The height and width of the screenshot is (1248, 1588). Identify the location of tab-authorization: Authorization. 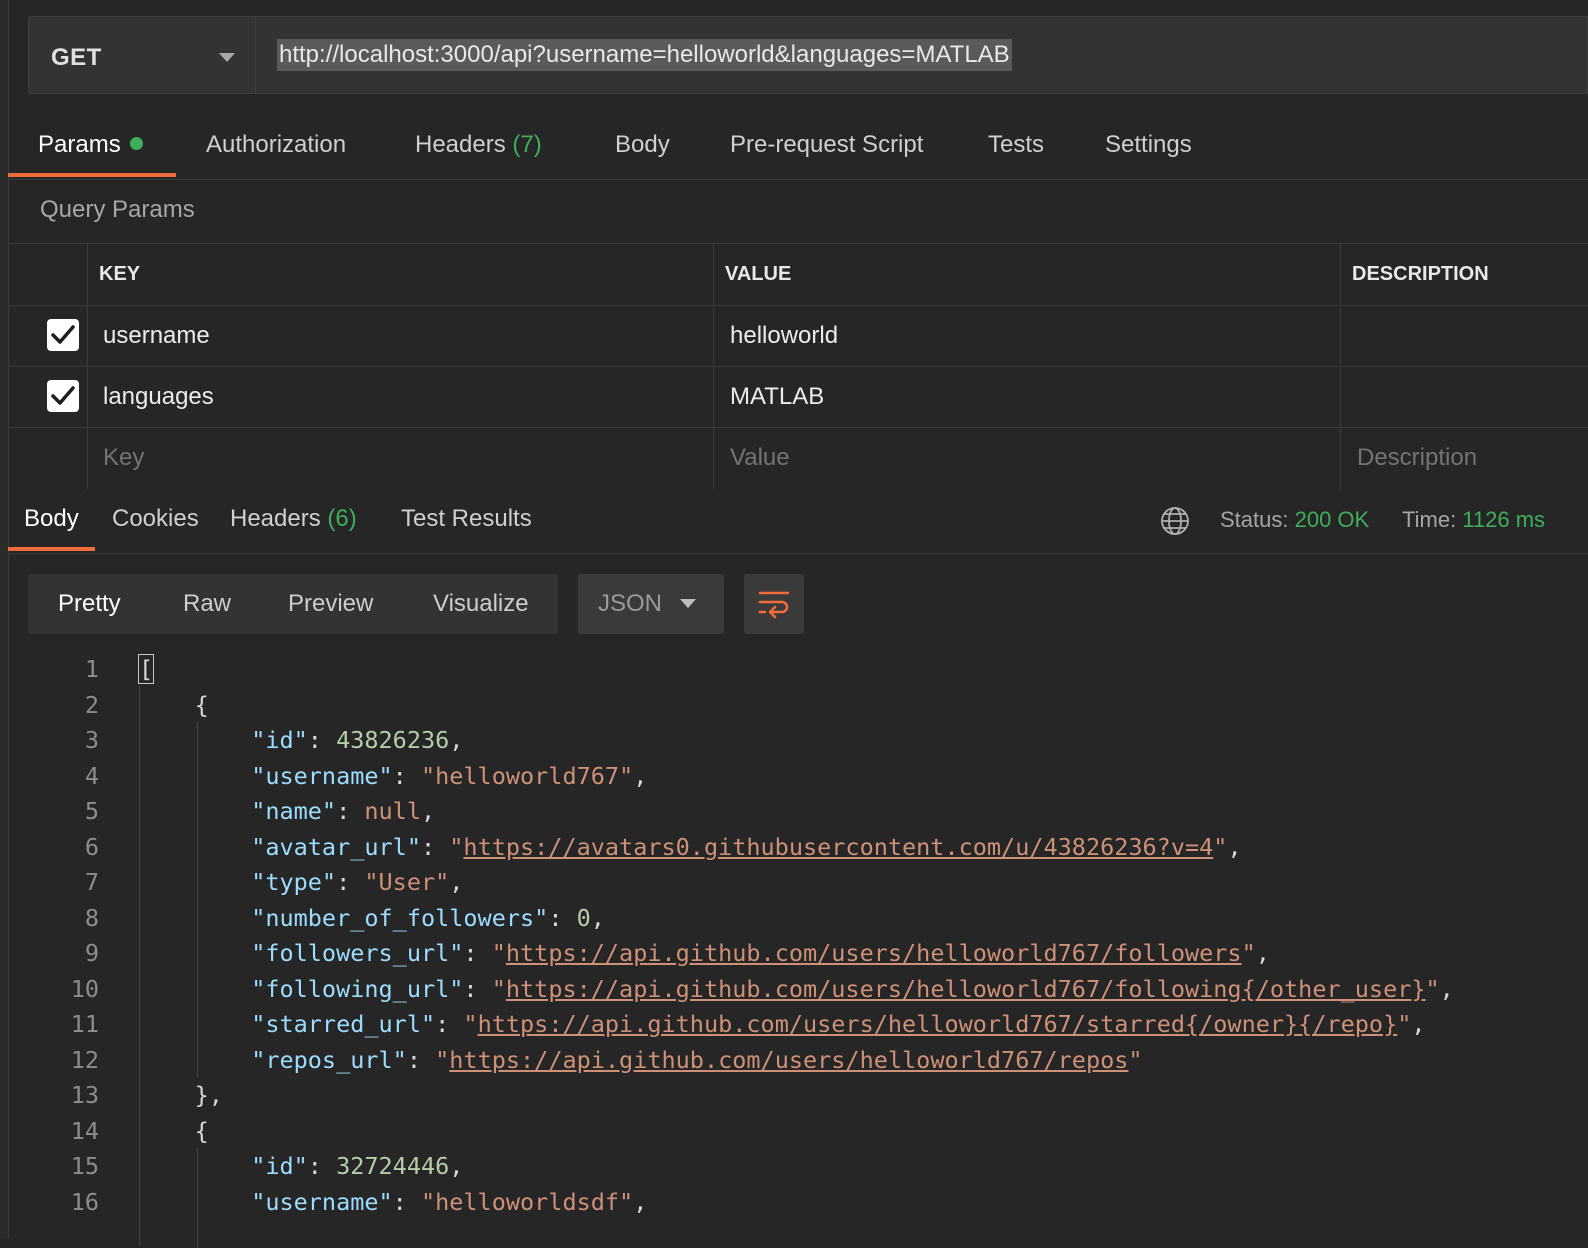
(276, 146).